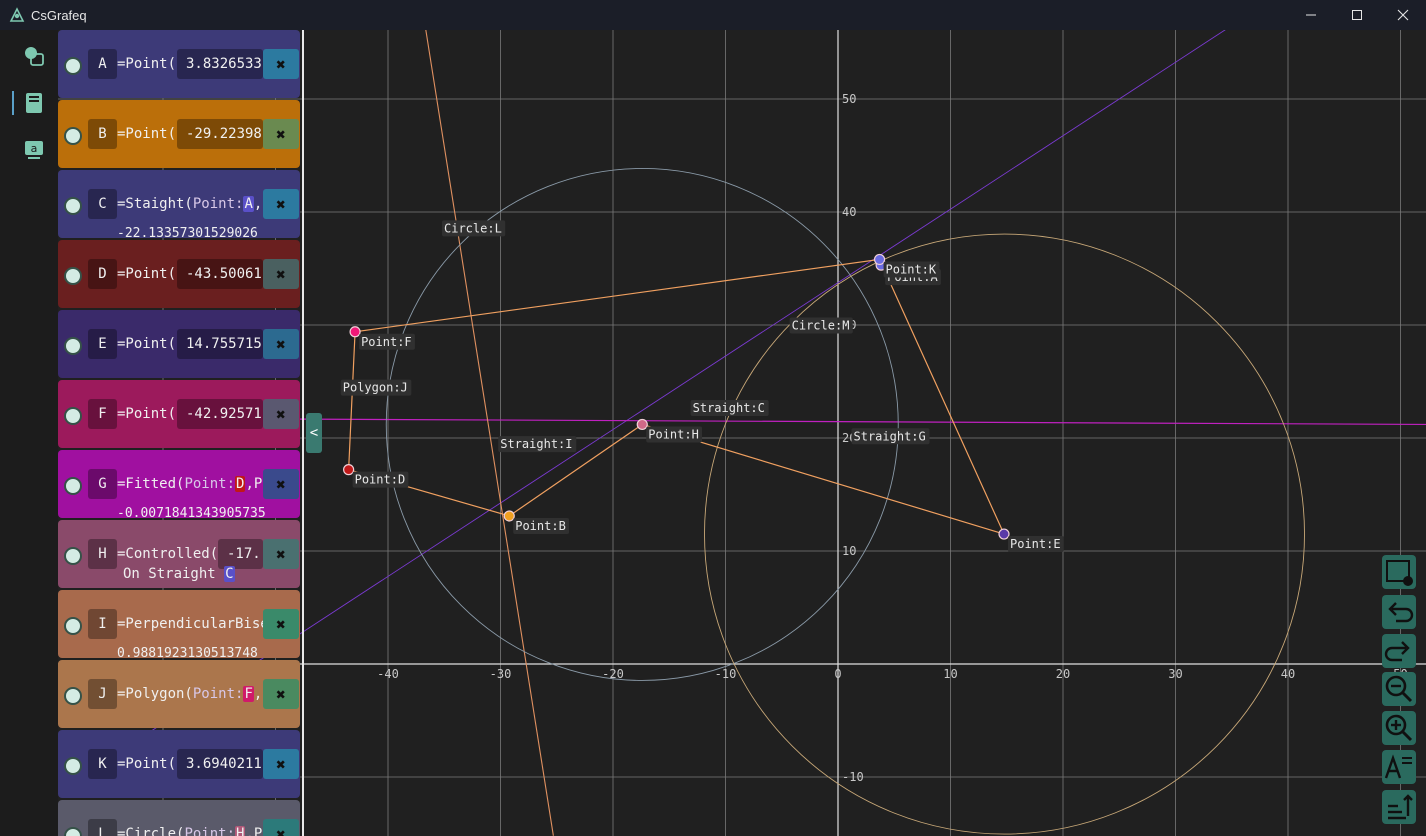 The height and width of the screenshot is (836, 1426). I want to click on expression-part: A, so click(248, 204).